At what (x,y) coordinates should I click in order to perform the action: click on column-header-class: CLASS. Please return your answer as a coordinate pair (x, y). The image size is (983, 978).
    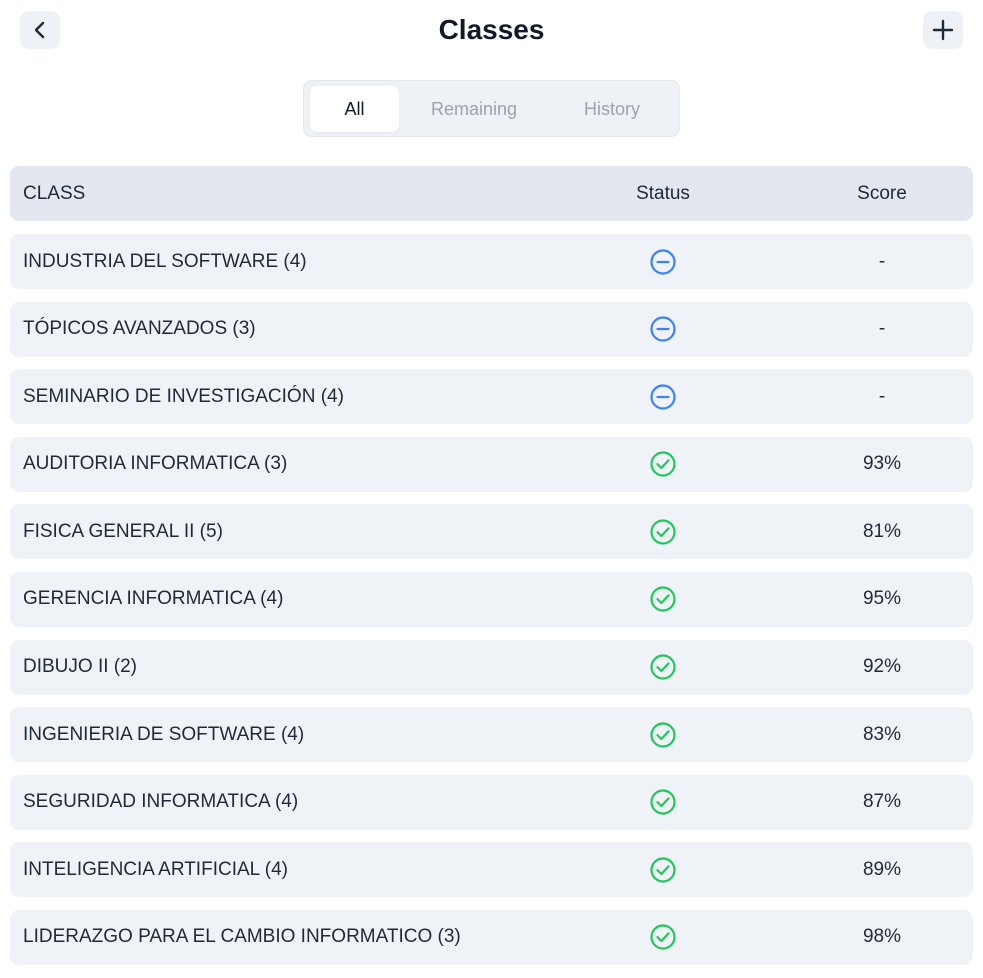
    Looking at the image, I should click on (54, 193).